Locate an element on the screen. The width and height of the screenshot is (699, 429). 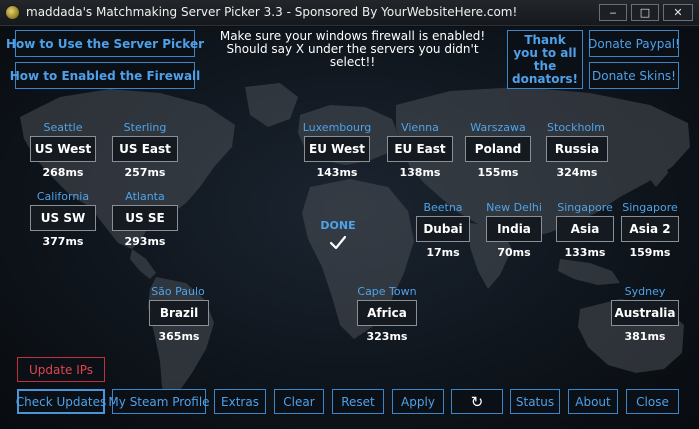
ping-us-west: 268ms is located at coordinates (63, 172).